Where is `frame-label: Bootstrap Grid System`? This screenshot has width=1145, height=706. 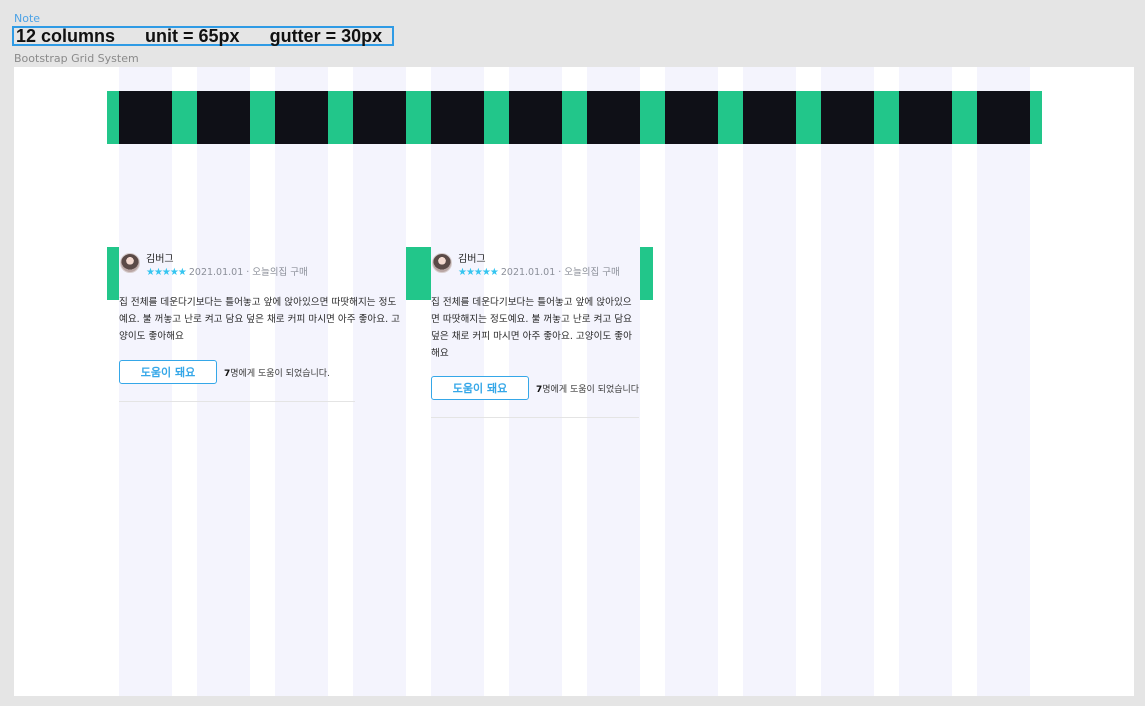 frame-label: Bootstrap Grid System is located at coordinates (76, 58).